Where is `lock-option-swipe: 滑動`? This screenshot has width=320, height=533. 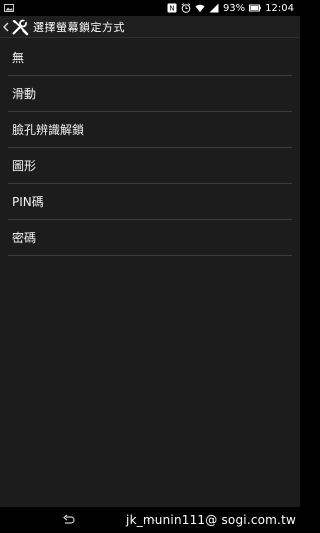
lock-option-swipe: 滑動 is located at coordinates (150, 94).